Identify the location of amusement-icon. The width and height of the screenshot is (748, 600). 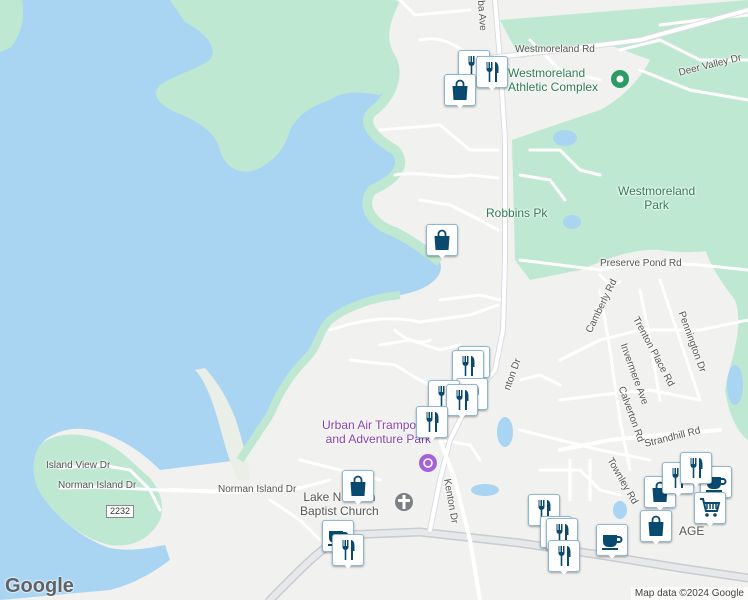
(428, 463).